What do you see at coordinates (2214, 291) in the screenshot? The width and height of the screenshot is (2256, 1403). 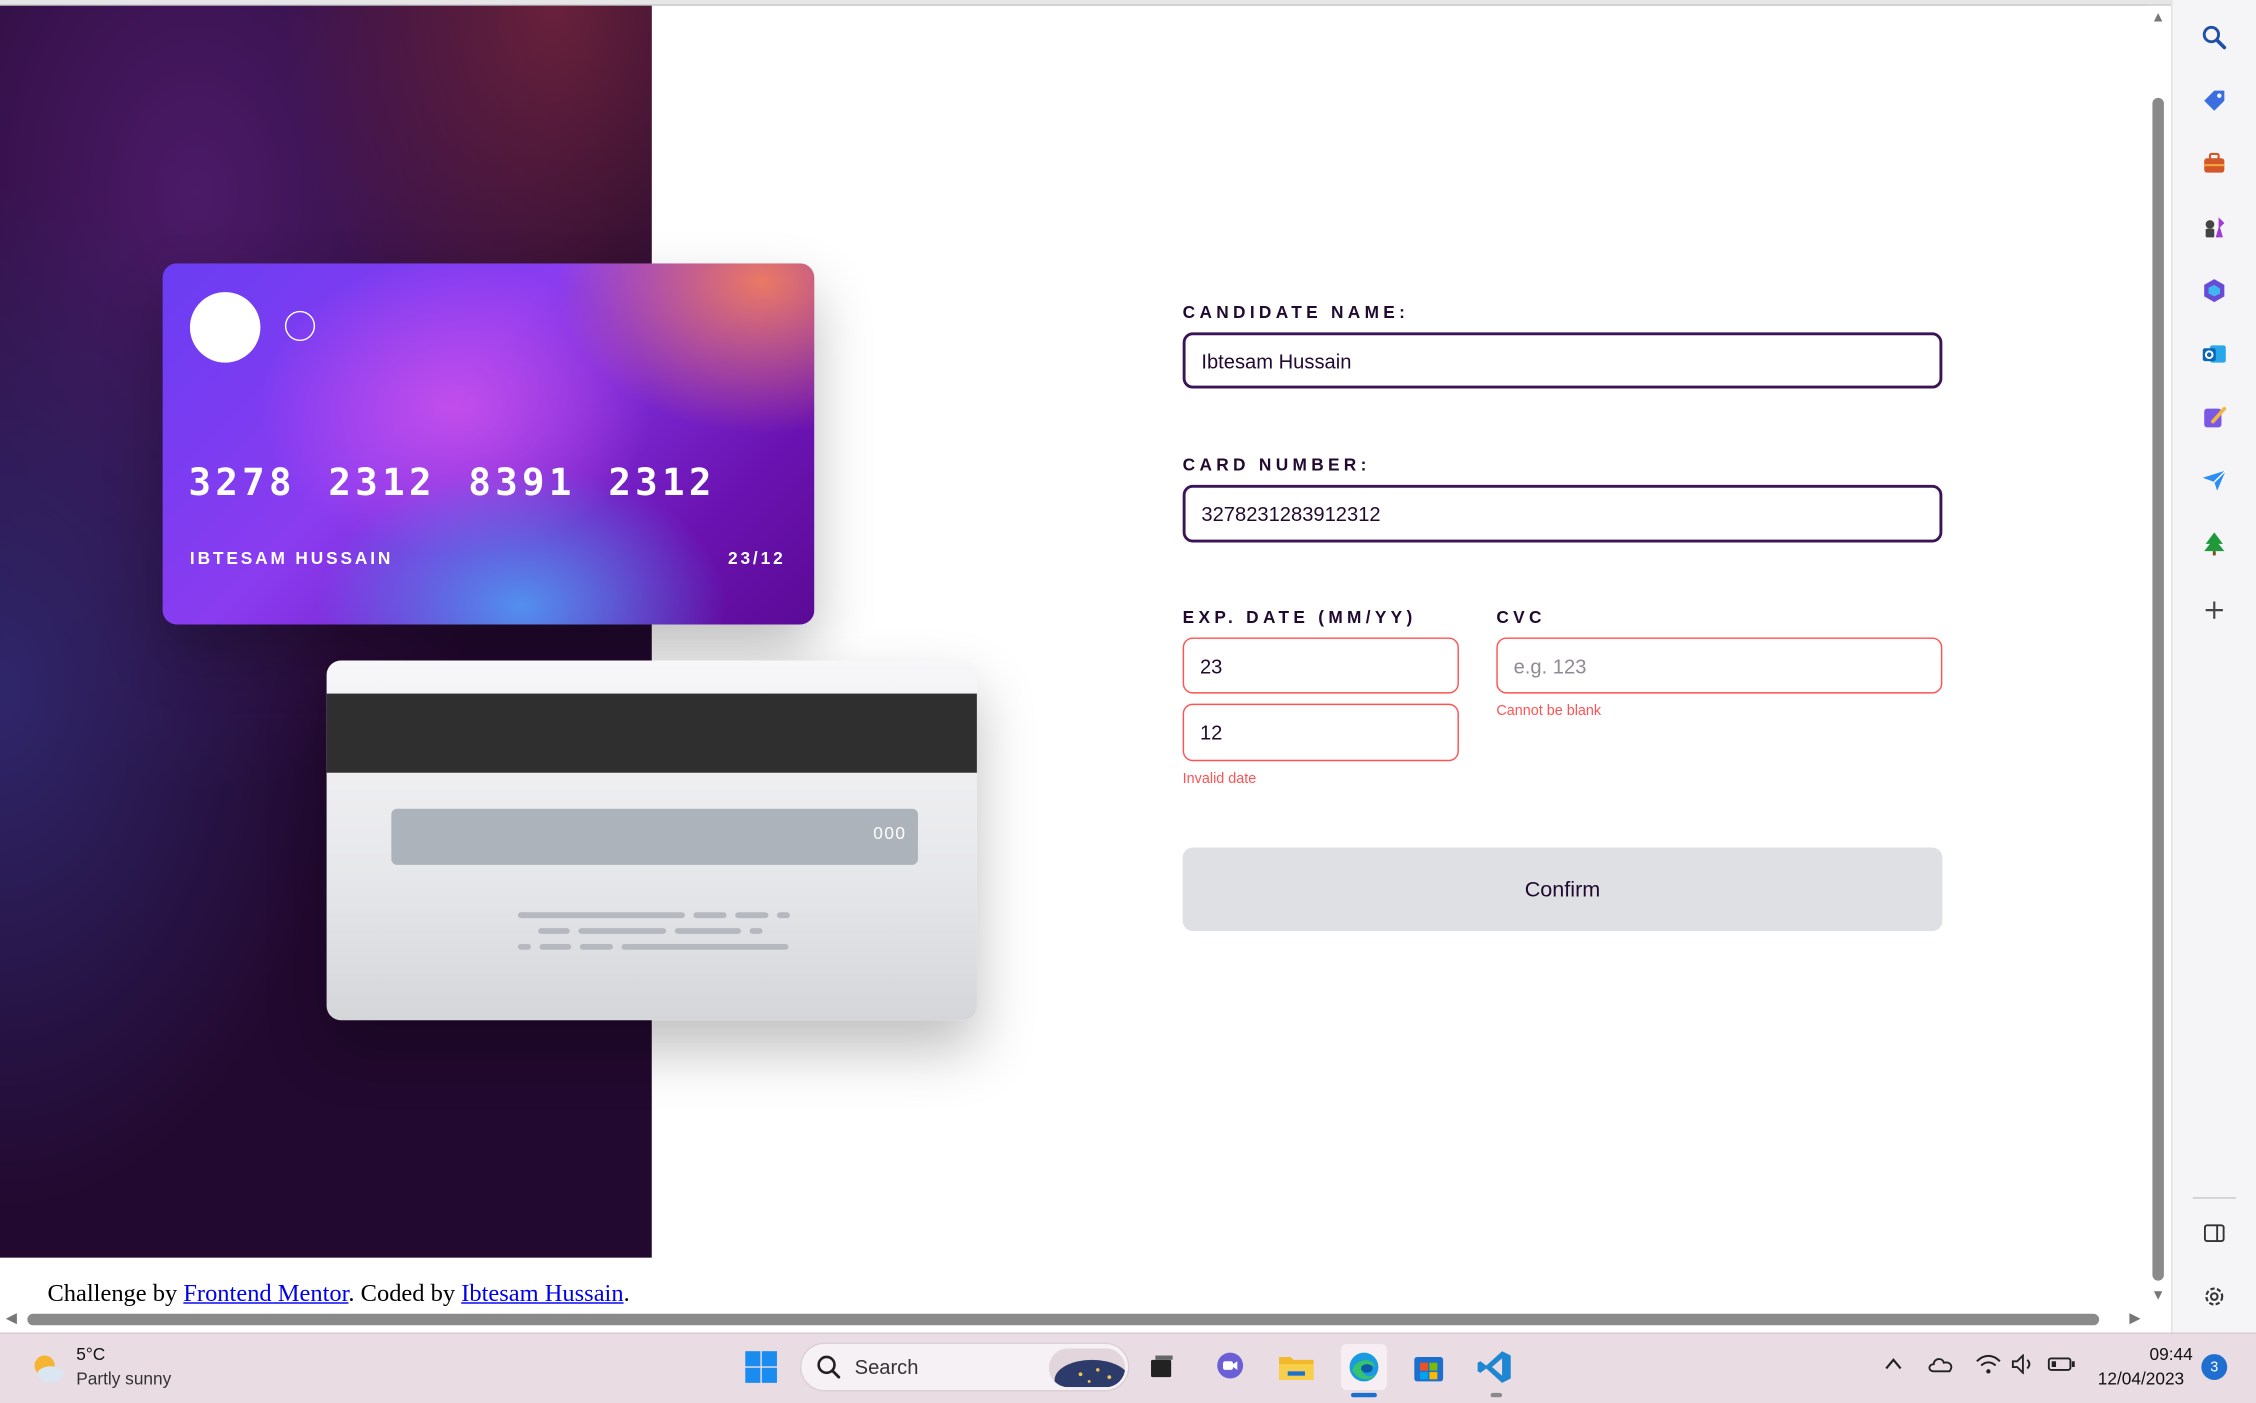 I see `office-icon` at bounding box center [2214, 291].